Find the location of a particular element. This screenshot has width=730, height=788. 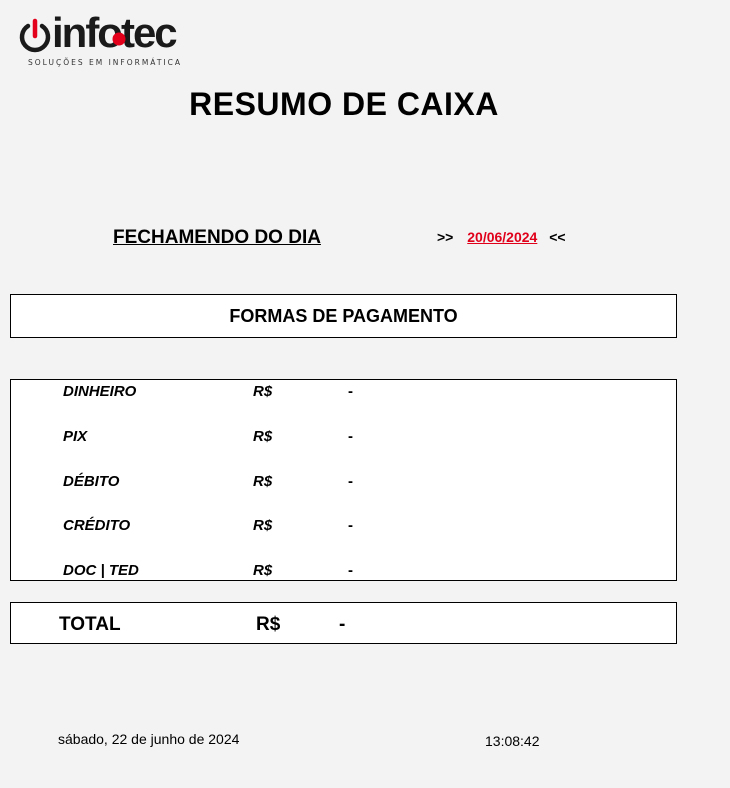

payment-methods-header-box: FORMAS DE PAGAMENTO is located at coordinates (343, 316).